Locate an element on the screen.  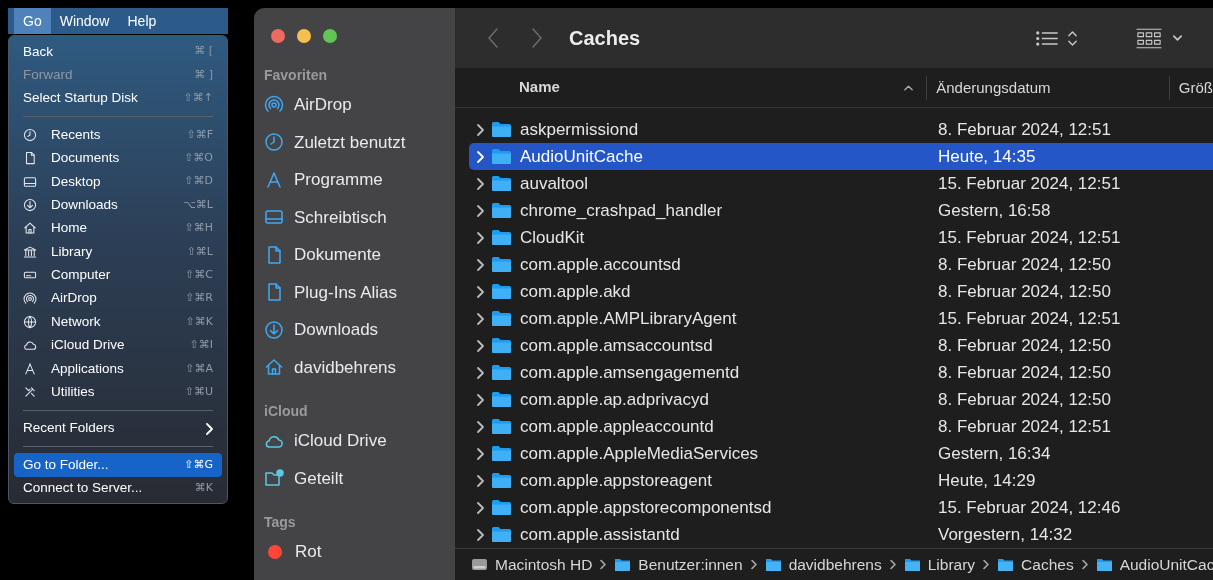
sidebar-item: iCloud Drive is located at coordinates (354, 441).